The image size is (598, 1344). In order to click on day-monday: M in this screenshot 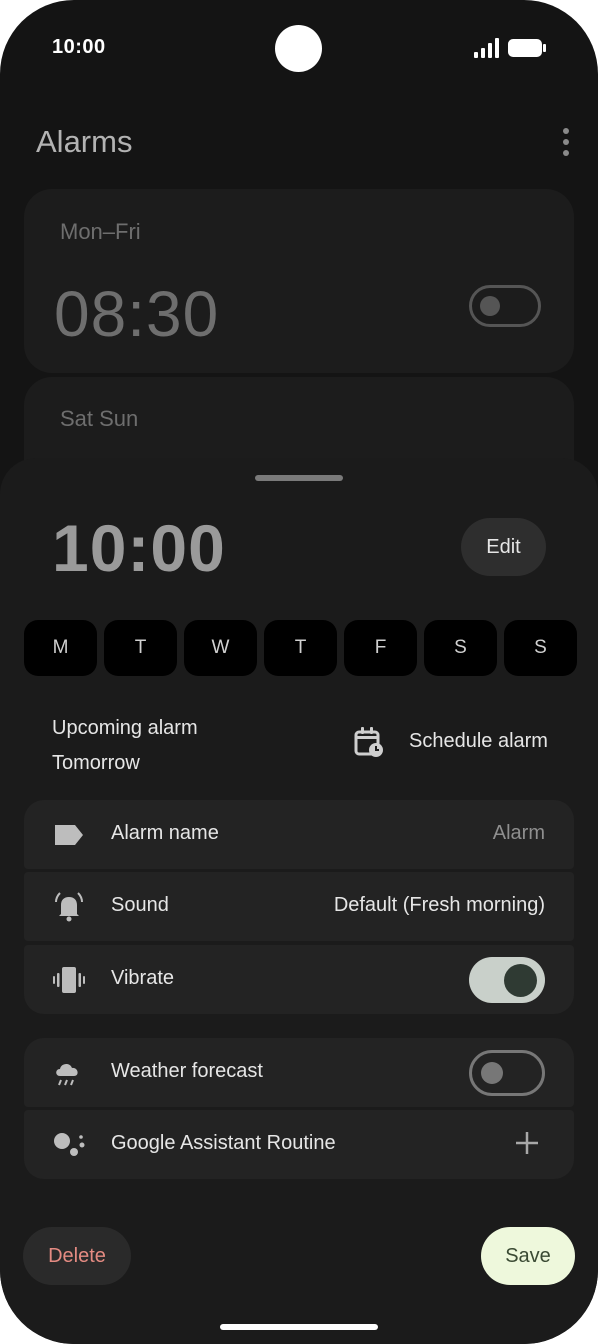, I will do `click(60, 648)`.